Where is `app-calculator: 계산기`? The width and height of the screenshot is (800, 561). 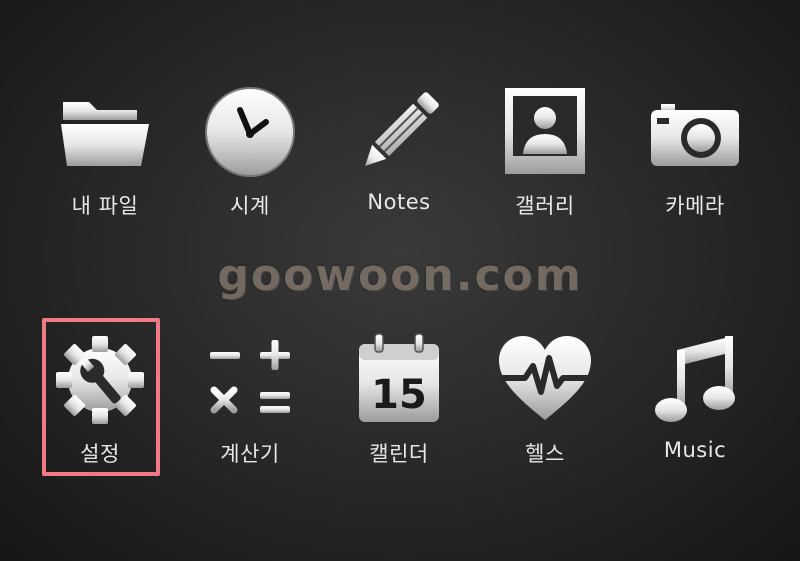 app-calculator: 계산기 is located at coordinates (250, 405).